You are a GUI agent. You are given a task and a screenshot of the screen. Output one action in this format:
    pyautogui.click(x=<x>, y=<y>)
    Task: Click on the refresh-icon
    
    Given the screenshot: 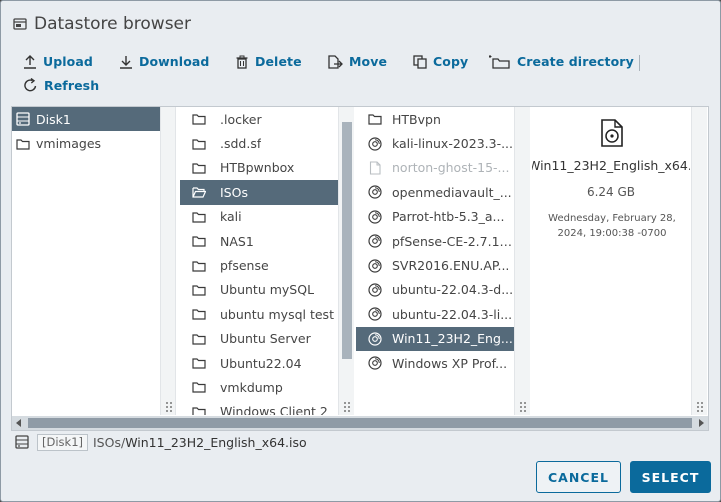 What is the action you would take?
    pyautogui.click(x=30, y=85)
    